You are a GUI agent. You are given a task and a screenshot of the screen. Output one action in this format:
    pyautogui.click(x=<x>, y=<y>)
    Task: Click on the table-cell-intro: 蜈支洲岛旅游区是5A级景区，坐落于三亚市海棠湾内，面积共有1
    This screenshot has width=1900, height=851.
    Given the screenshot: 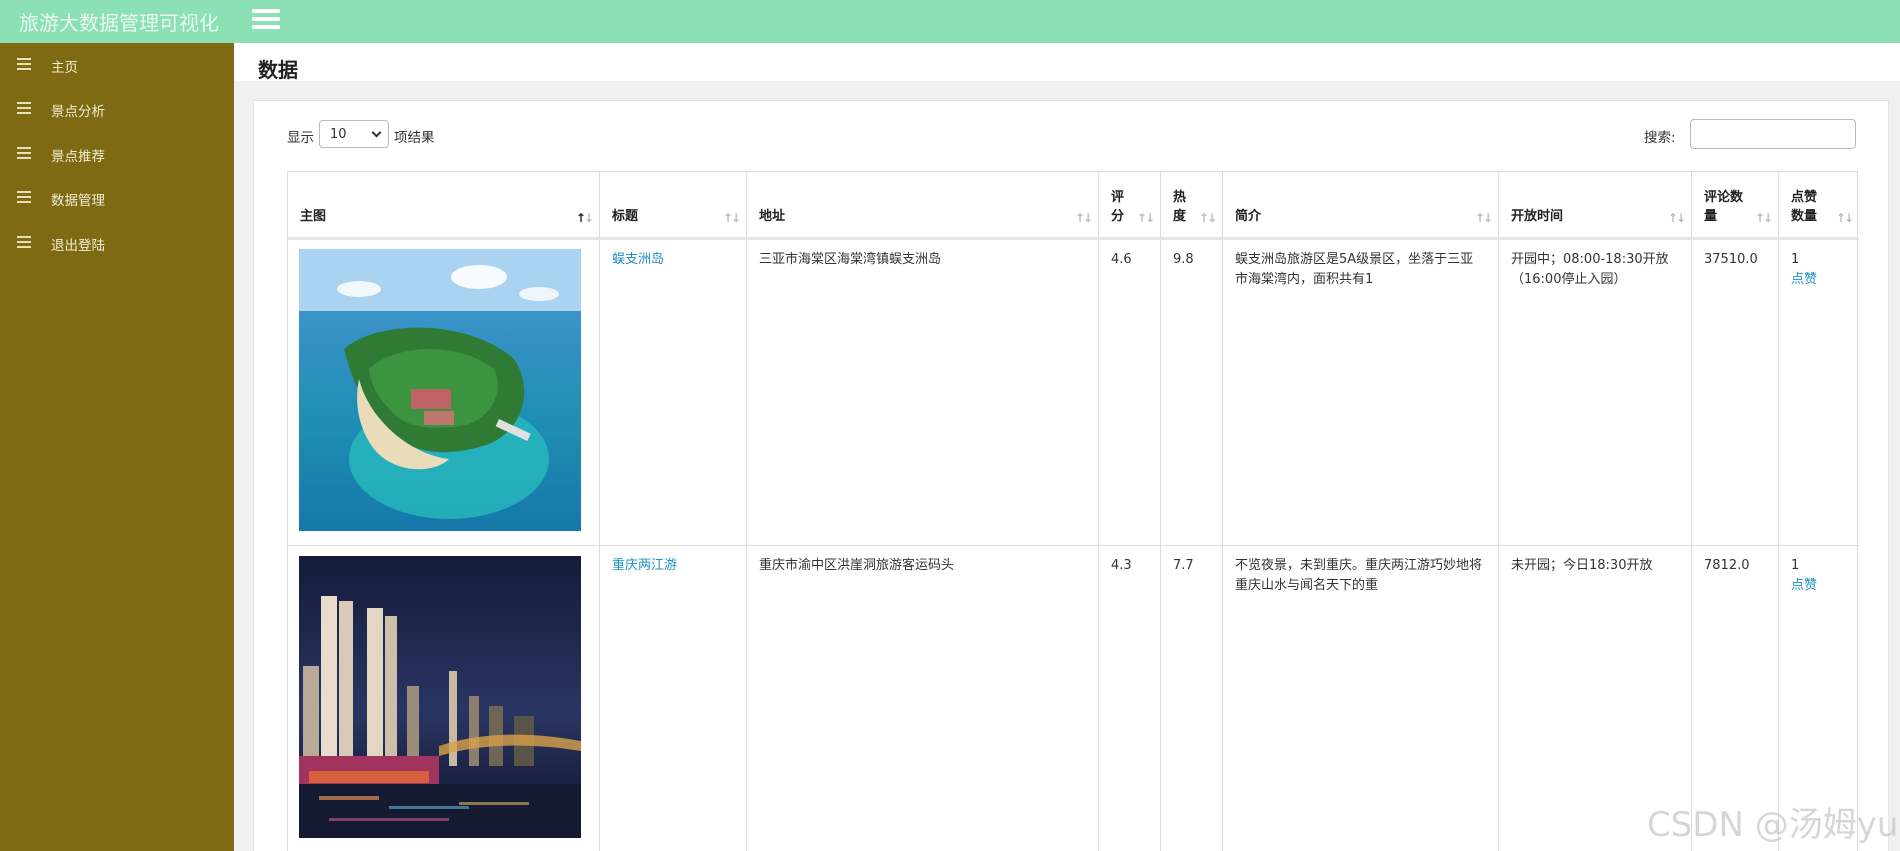 What is the action you would take?
    pyautogui.click(x=1361, y=393)
    